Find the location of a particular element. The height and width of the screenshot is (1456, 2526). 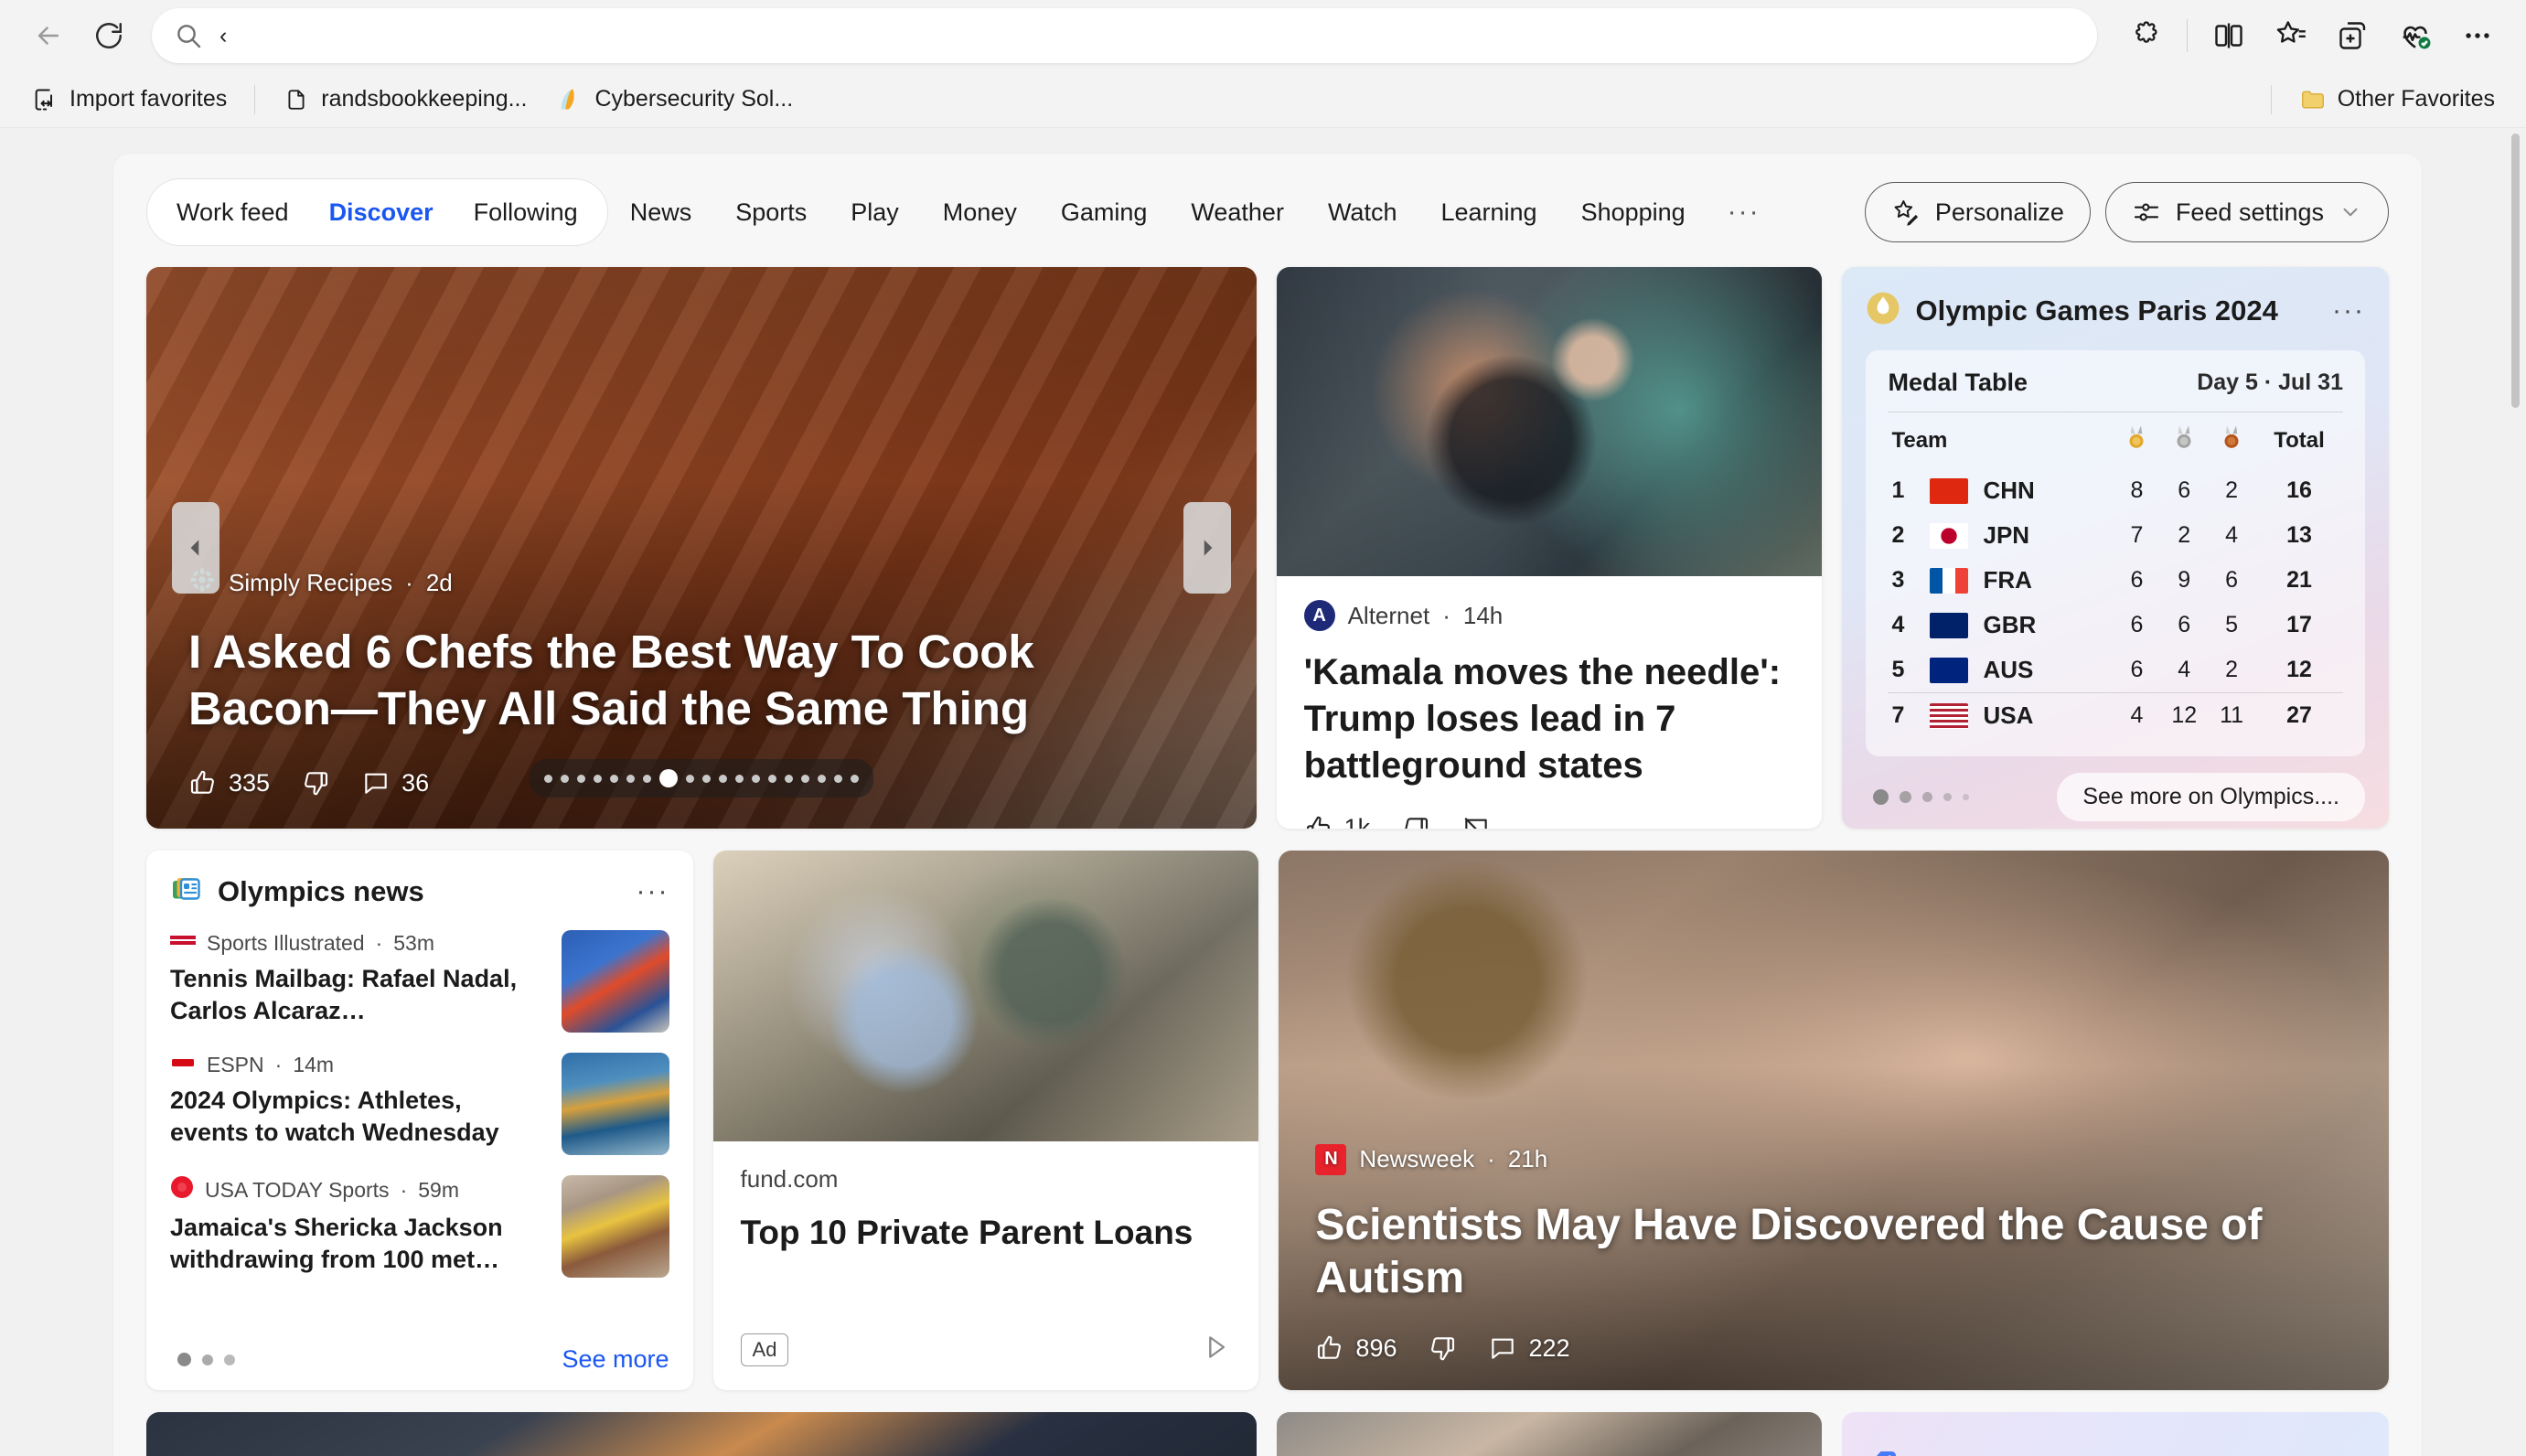

olympics-page-dots is located at coordinates (1962, 797).